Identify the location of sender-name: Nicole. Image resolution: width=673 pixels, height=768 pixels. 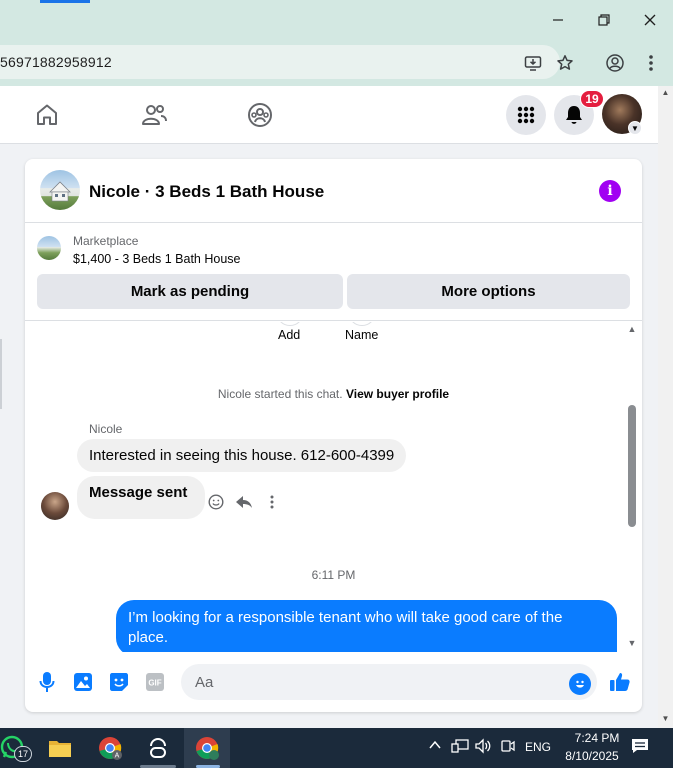
(106, 429).